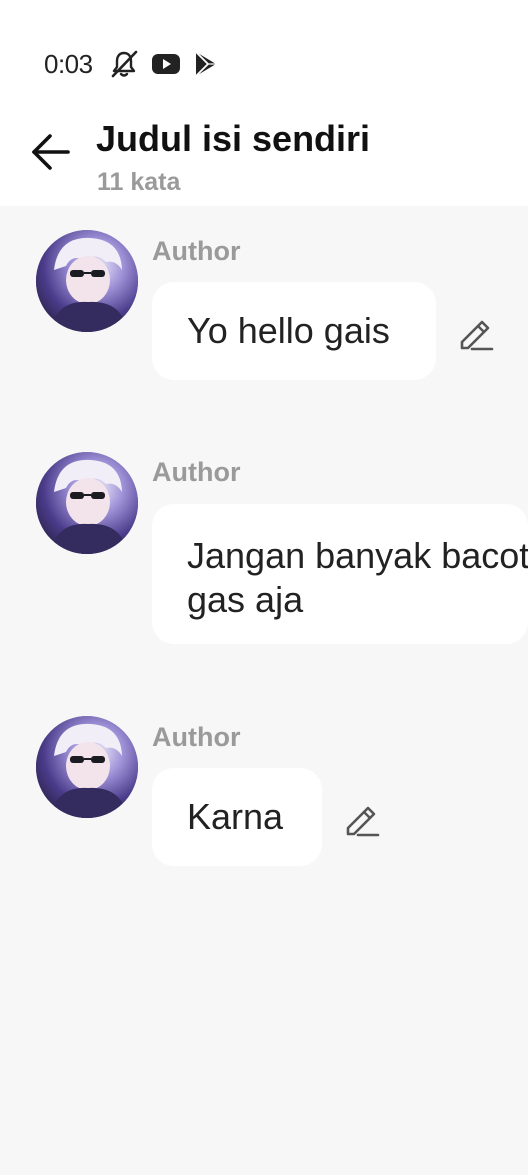 This screenshot has width=528, height=1175. What do you see at coordinates (288, 330) in the screenshot?
I see `message-text: Yo hello gais` at bounding box center [288, 330].